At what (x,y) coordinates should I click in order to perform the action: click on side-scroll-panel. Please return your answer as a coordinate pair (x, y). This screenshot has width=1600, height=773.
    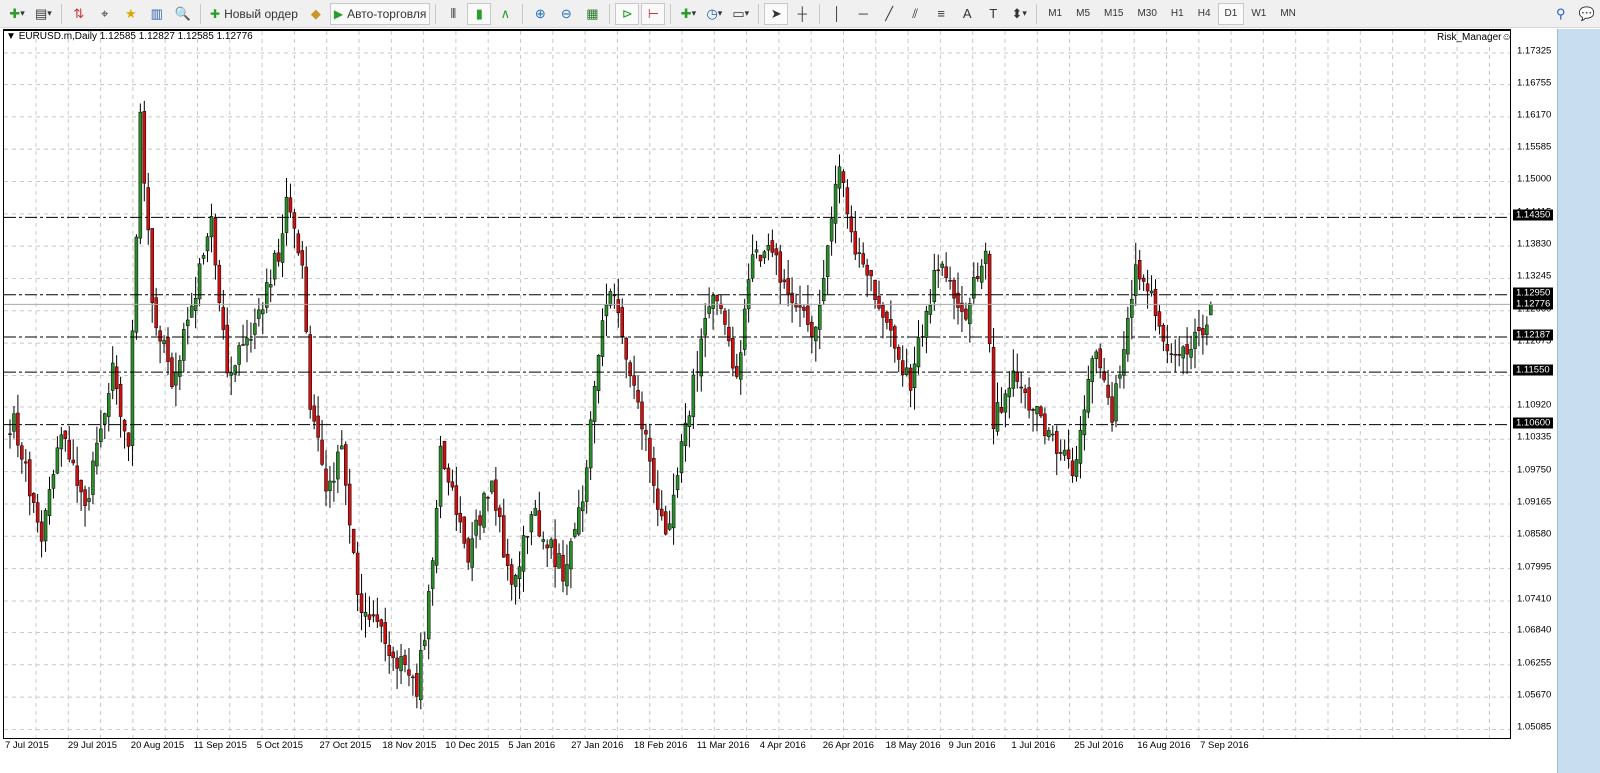
    Looking at the image, I should click on (1578, 401).